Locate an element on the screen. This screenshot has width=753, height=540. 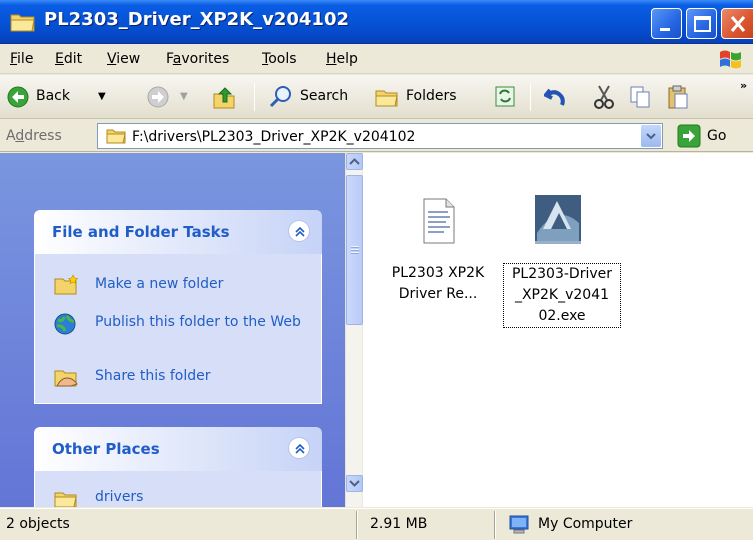
task-pane-scrollbar is located at coordinates (354, 330).